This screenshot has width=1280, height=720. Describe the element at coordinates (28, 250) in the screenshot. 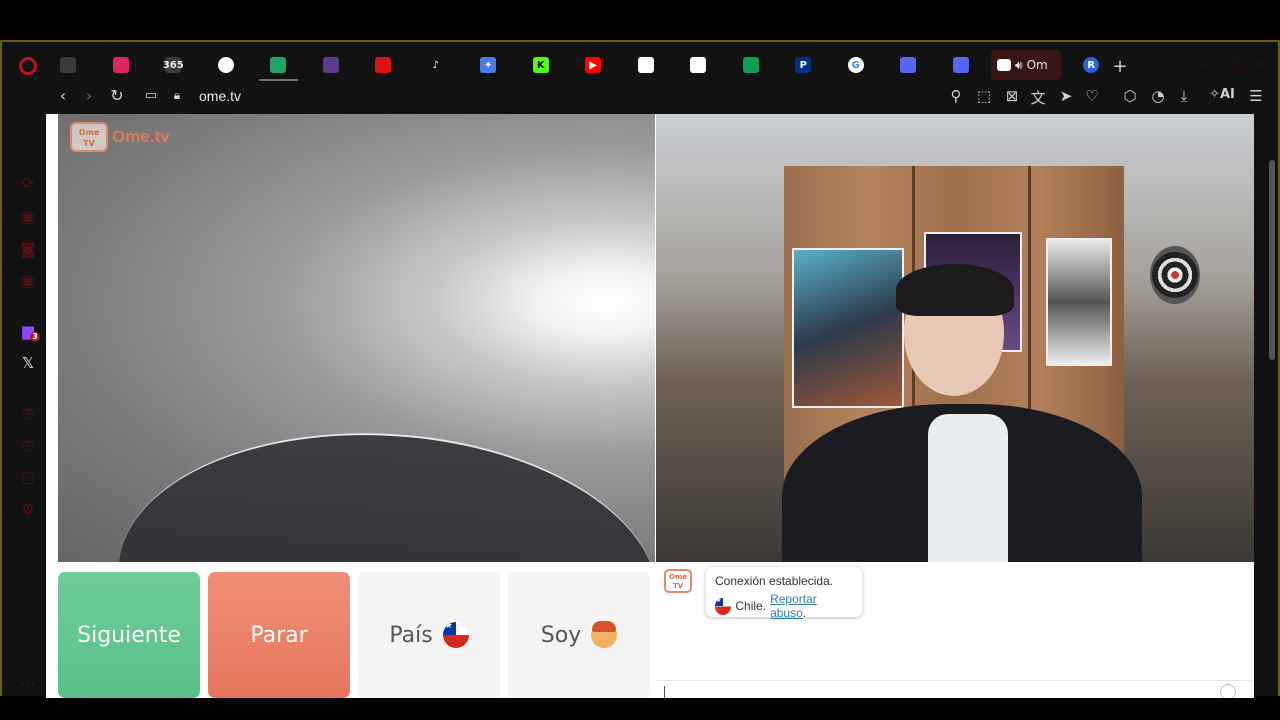

I see `sidebar-chat-icon: ◙` at that location.